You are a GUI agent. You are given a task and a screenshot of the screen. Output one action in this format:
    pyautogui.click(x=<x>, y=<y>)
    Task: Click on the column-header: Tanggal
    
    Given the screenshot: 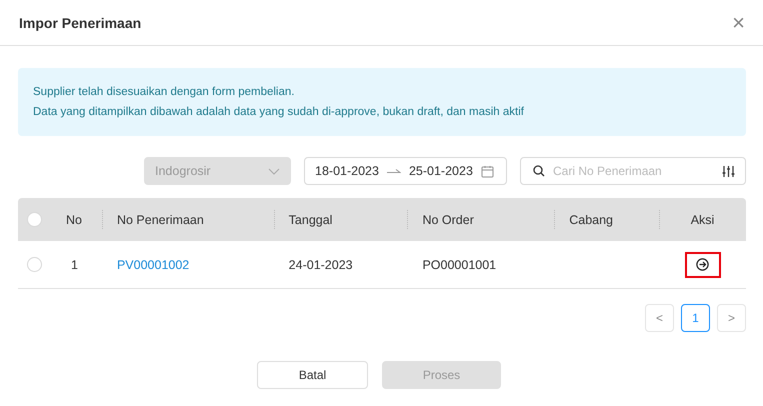 What is the action you would take?
    pyautogui.click(x=310, y=219)
    